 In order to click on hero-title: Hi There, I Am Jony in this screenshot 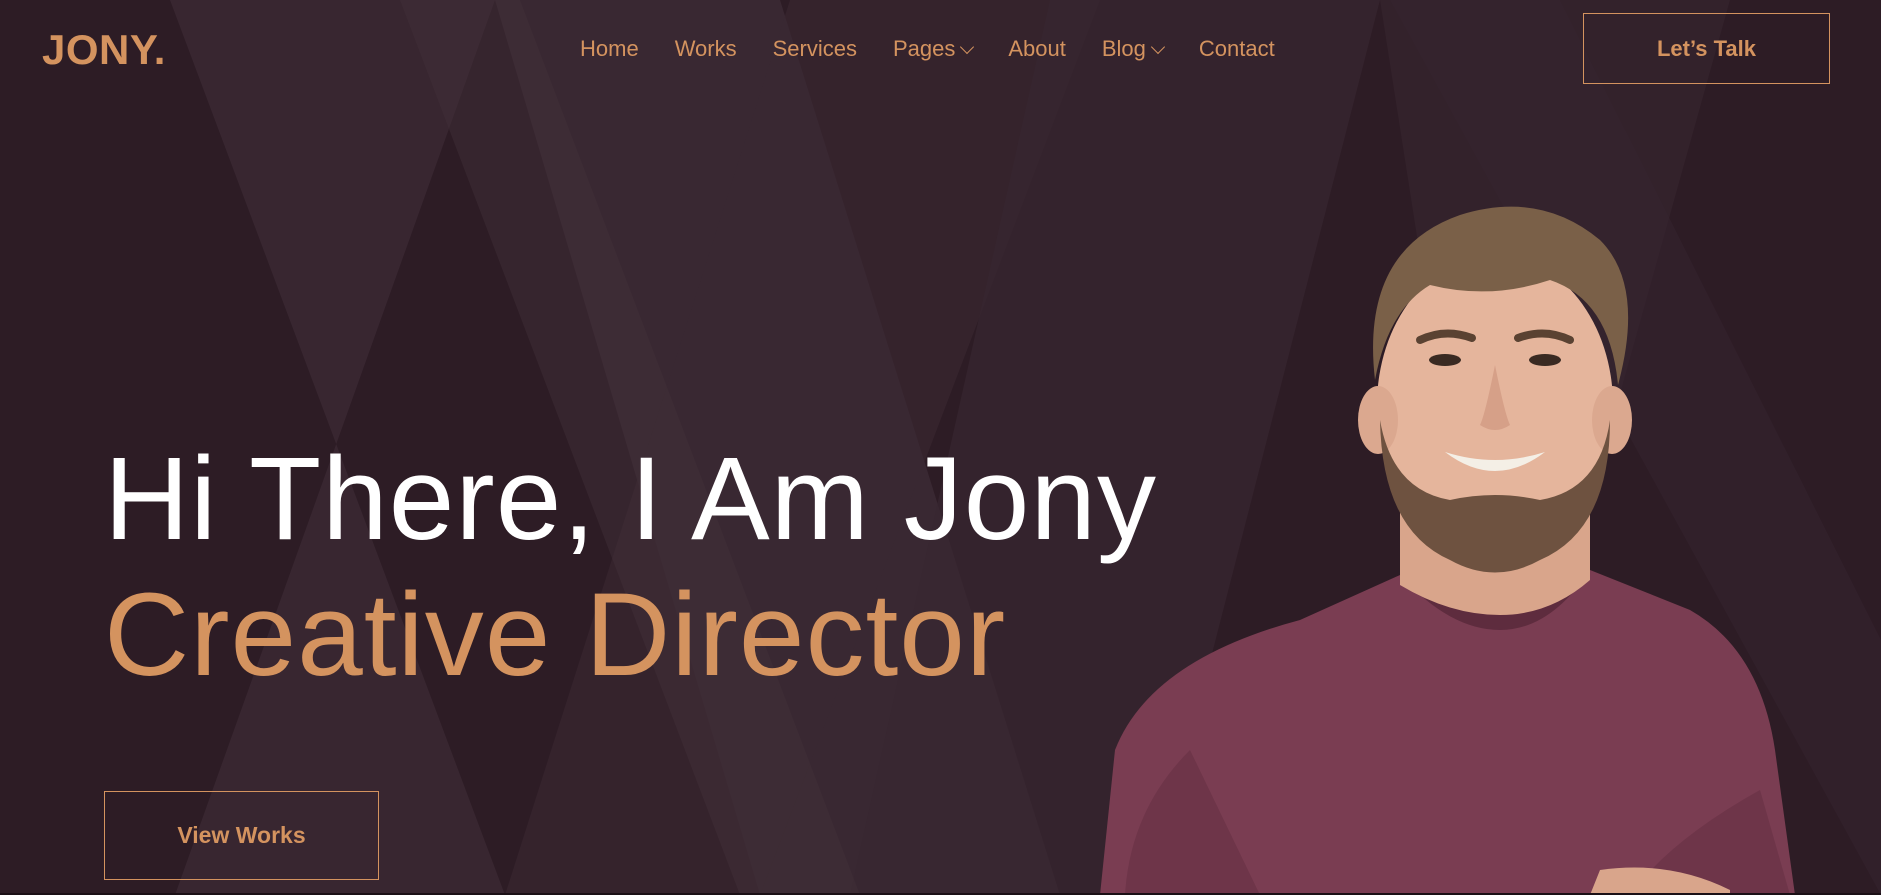, I will do `click(630, 499)`.